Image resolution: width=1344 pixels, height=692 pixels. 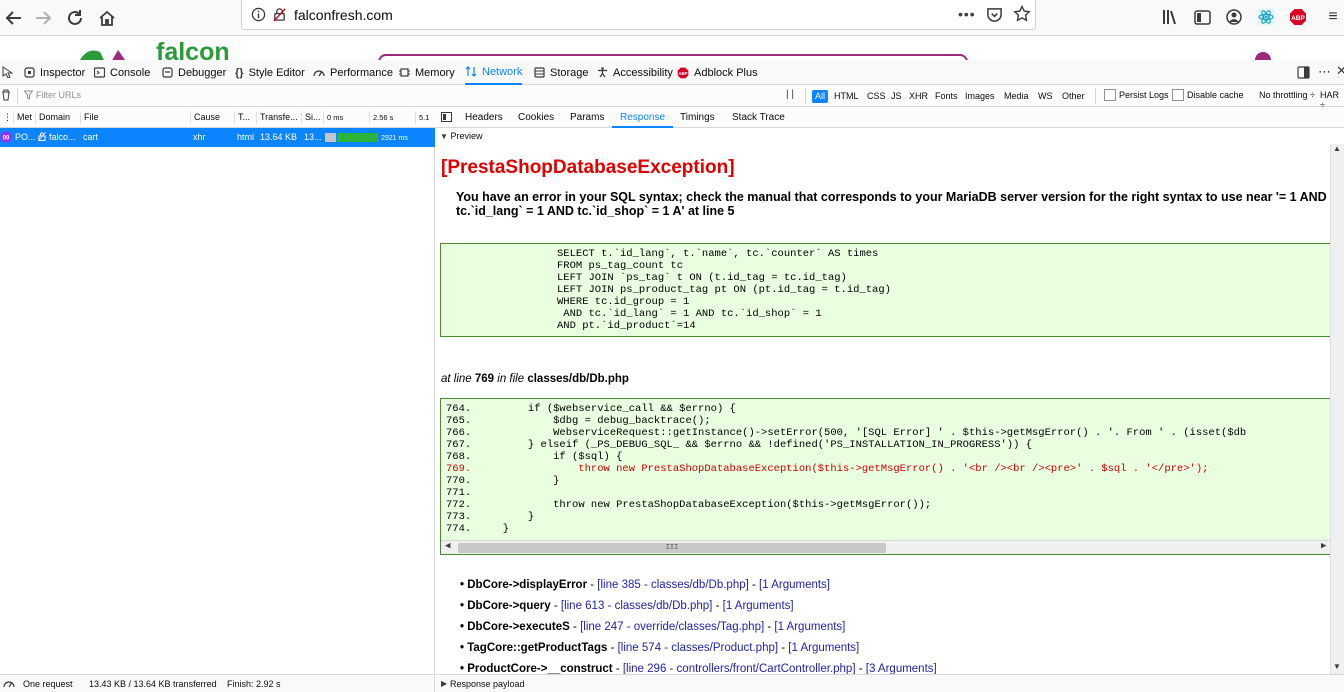 I want to click on slashed-lock-icon, so click(x=279, y=16).